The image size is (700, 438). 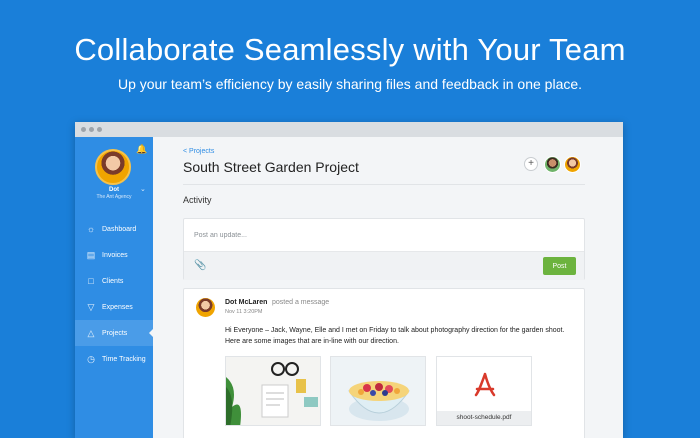 I want to click on section-title: Activity, so click(x=197, y=200).